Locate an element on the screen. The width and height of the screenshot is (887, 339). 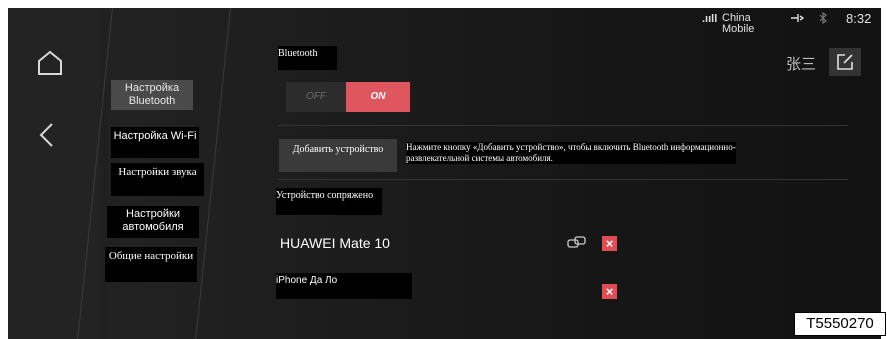
edit-button is located at coordinates (845, 62).